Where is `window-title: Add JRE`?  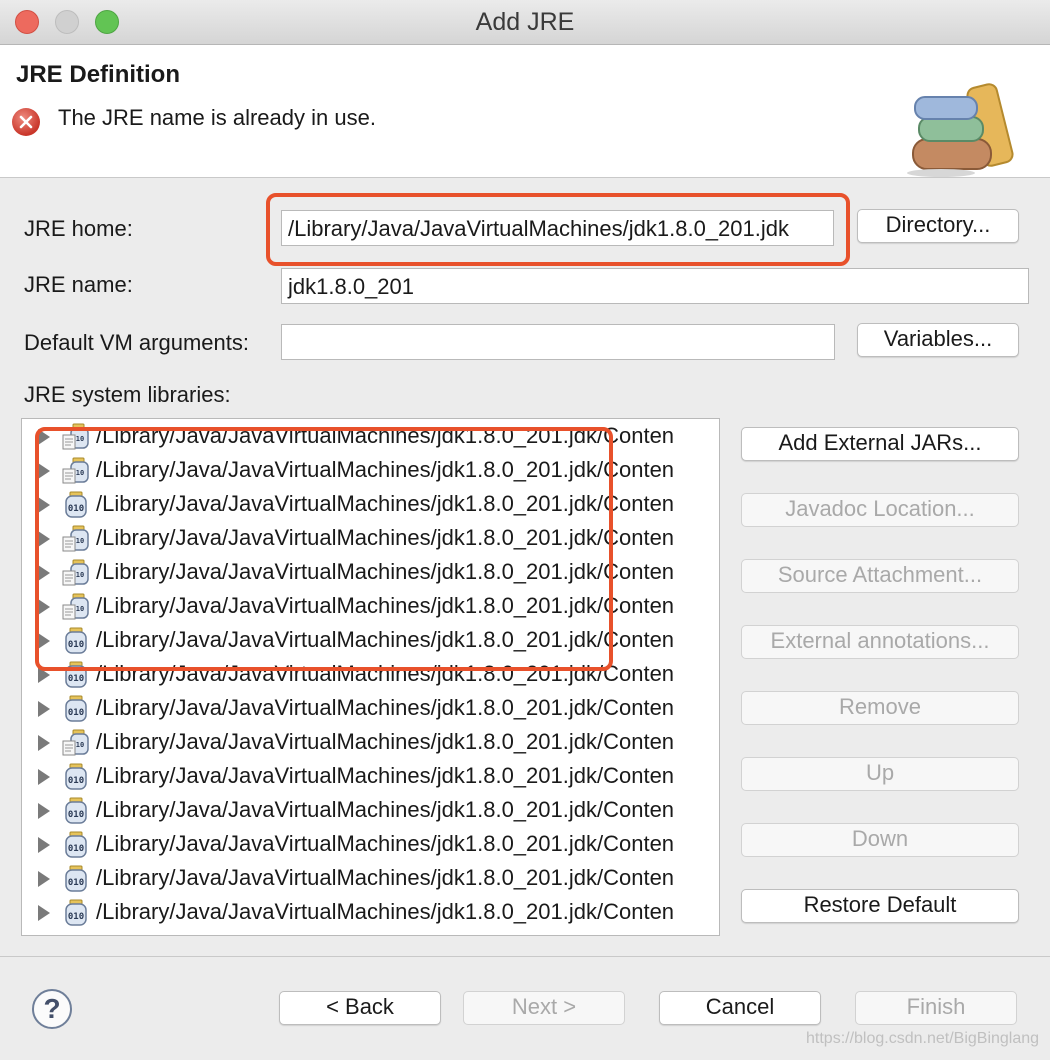
window-title: Add JRE is located at coordinates (525, 22).